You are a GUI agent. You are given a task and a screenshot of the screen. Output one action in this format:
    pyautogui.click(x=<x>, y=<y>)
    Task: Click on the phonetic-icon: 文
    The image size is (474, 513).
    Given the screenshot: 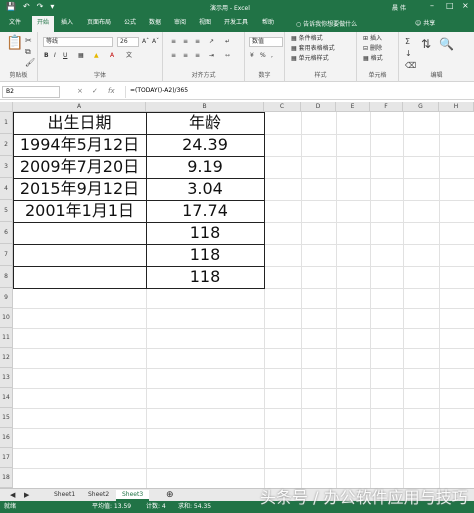 What is the action you would take?
    pyautogui.click(x=129, y=56)
    